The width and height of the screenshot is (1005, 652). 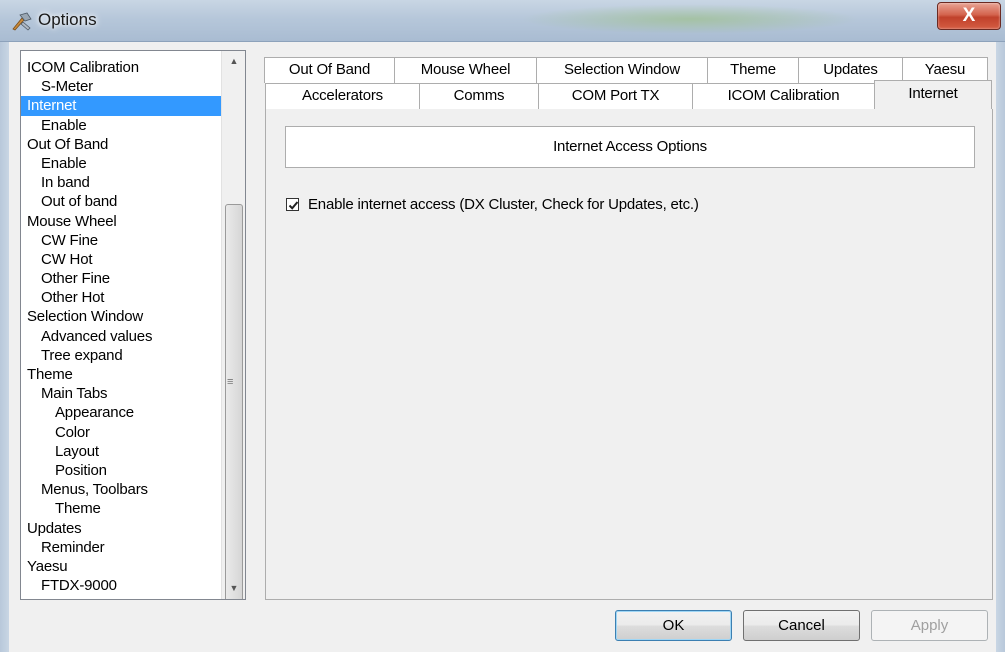 What do you see at coordinates (234, 401) in the screenshot?
I see `scrollbar-thumb` at bounding box center [234, 401].